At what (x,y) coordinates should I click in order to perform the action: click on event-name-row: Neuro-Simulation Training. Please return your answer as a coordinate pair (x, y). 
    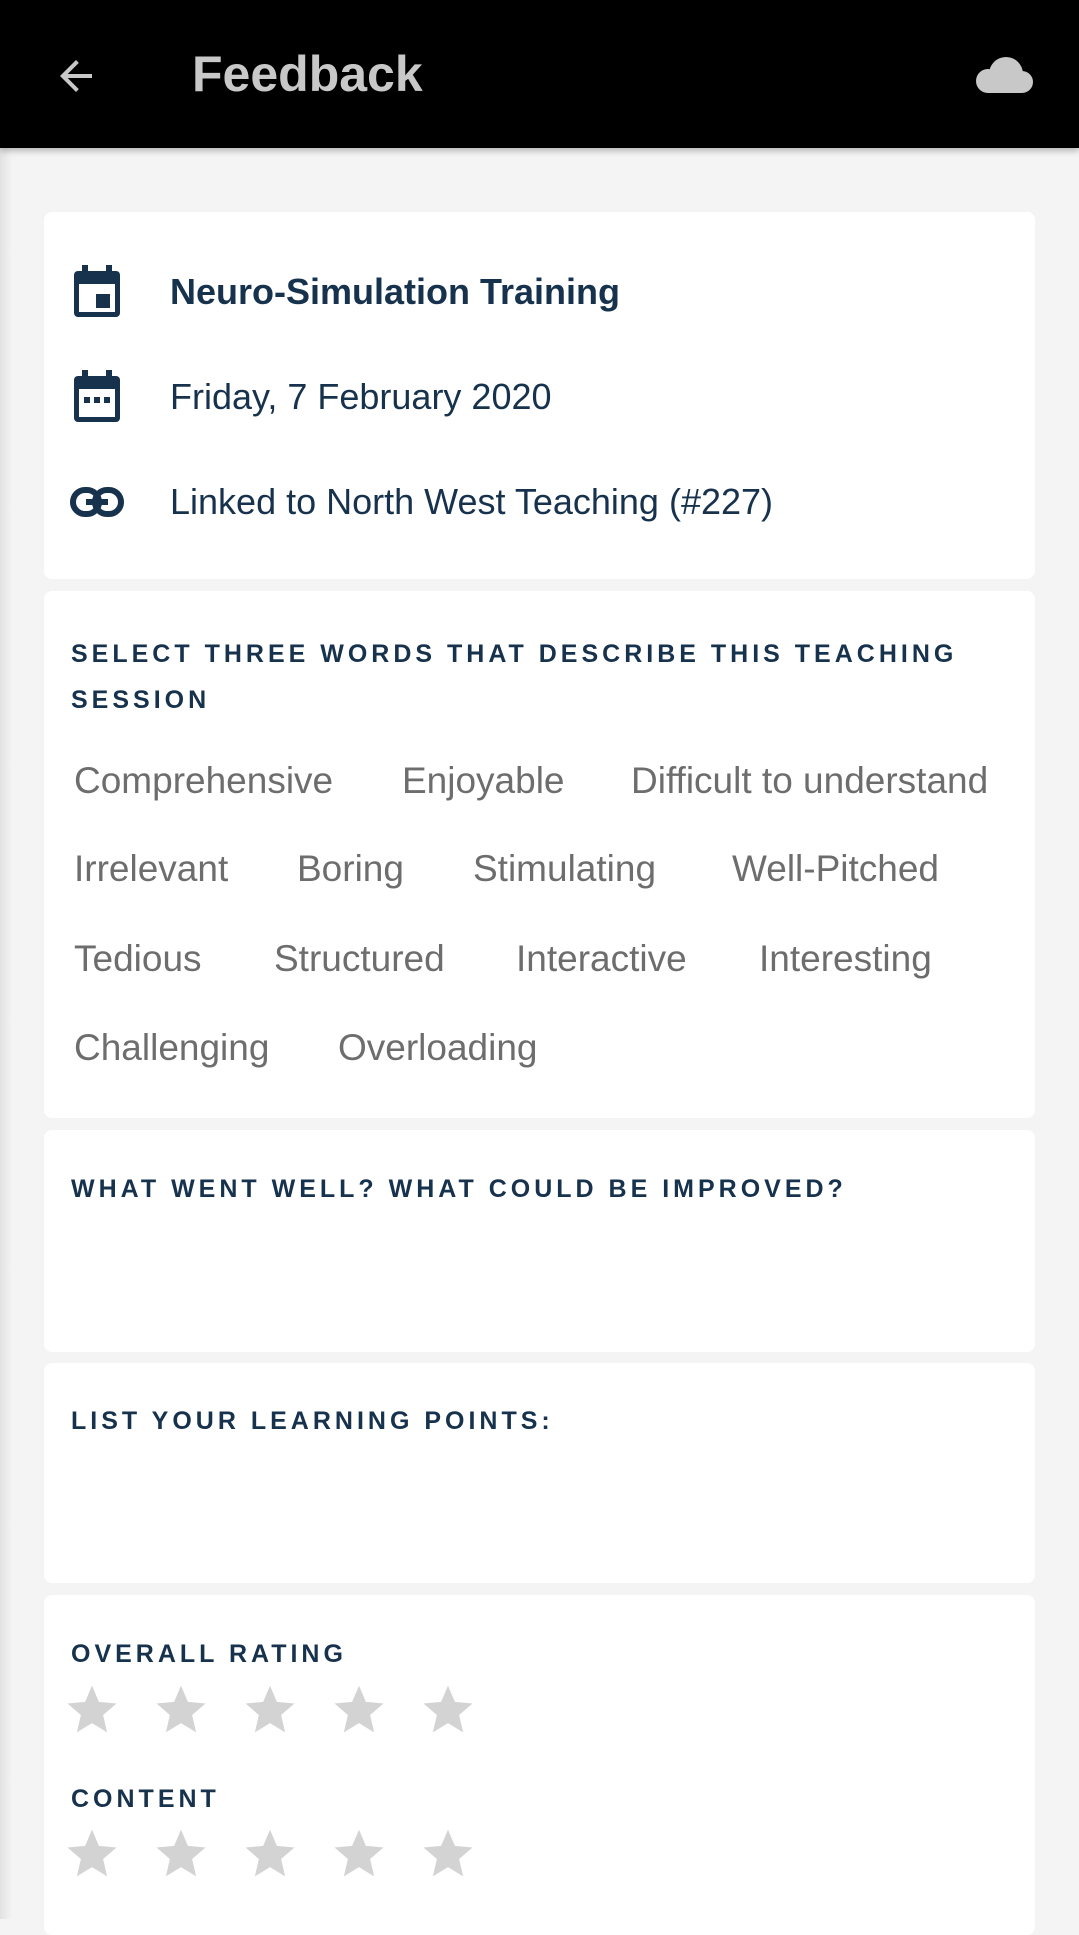
    Looking at the image, I should click on (345, 292).